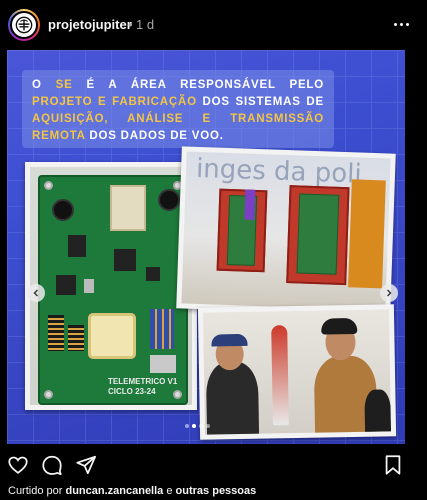  Describe the element at coordinates (114, 102) in the screenshot. I see `caption-highlight: PROJETO E FABRICAÇÃO` at that location.